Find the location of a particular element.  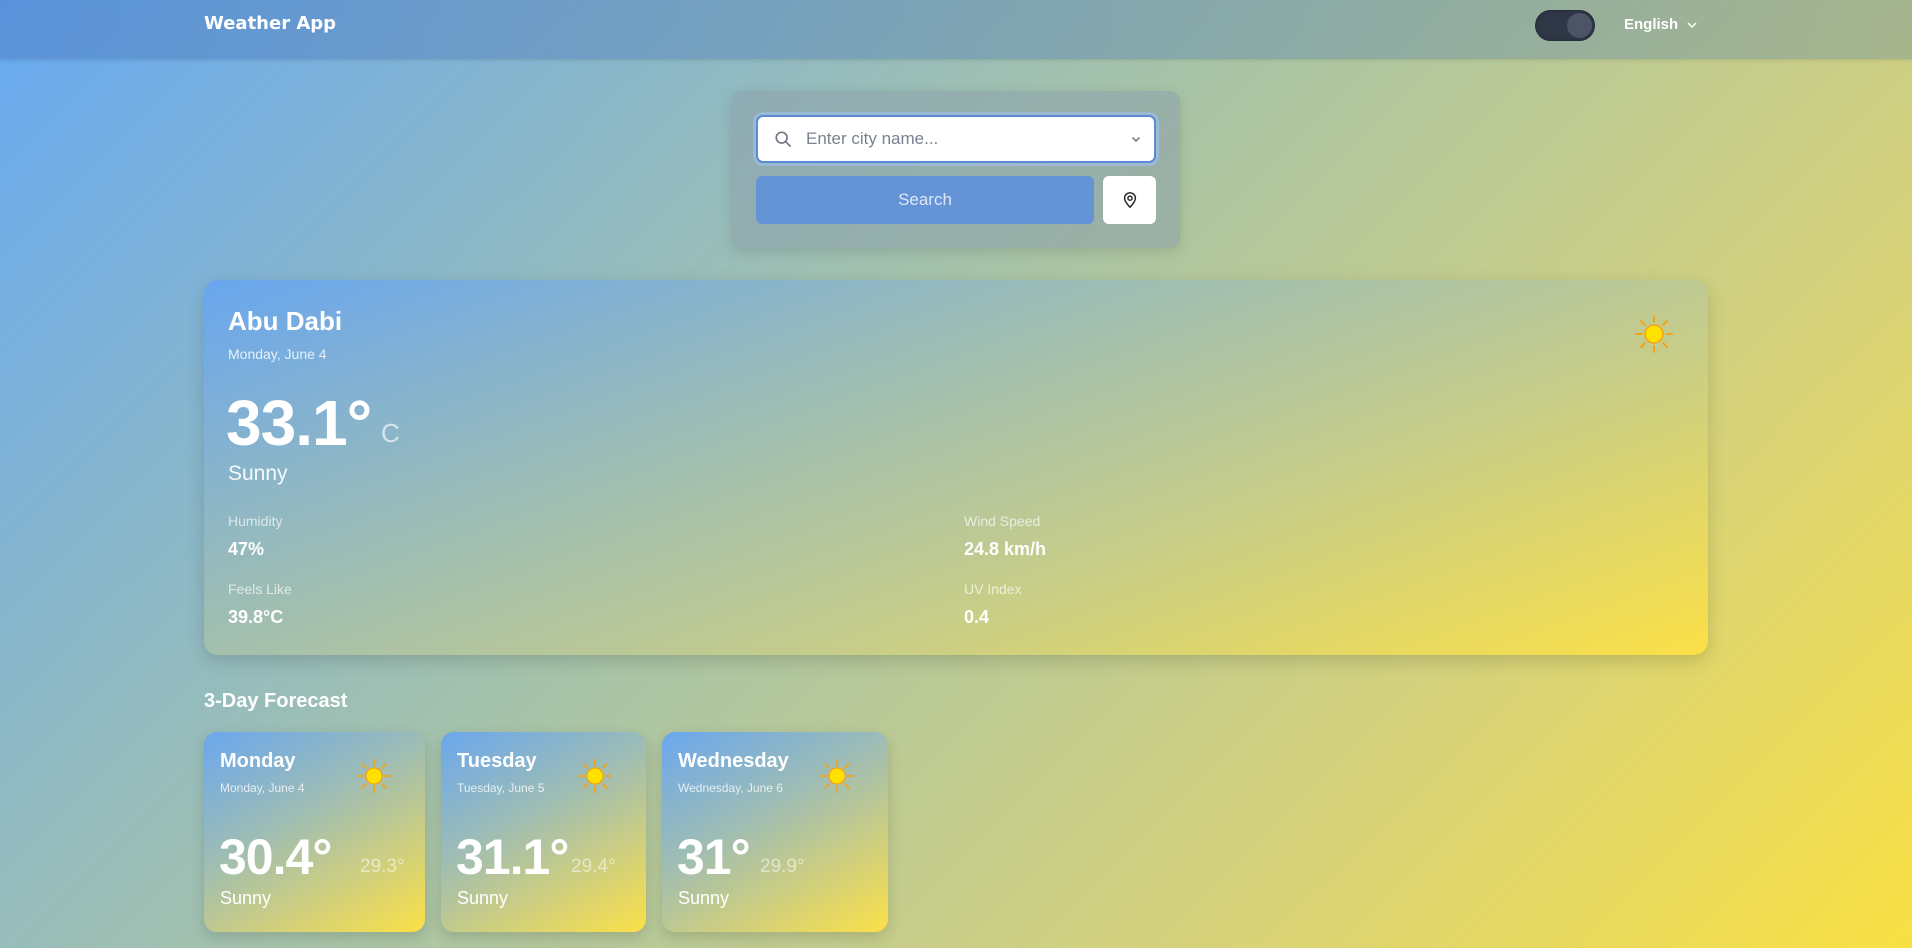

language-select: English is located at coordinates (1661, 24).